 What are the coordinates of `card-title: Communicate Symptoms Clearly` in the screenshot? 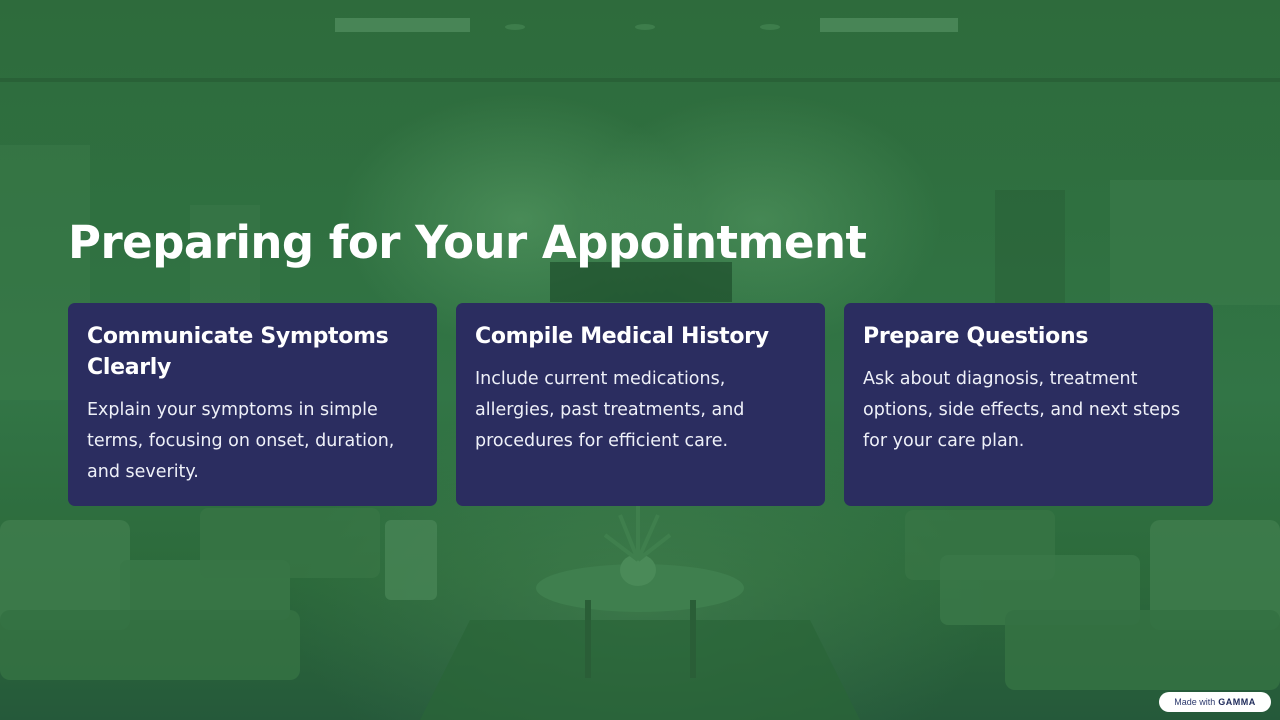 It's located at (238, 352).